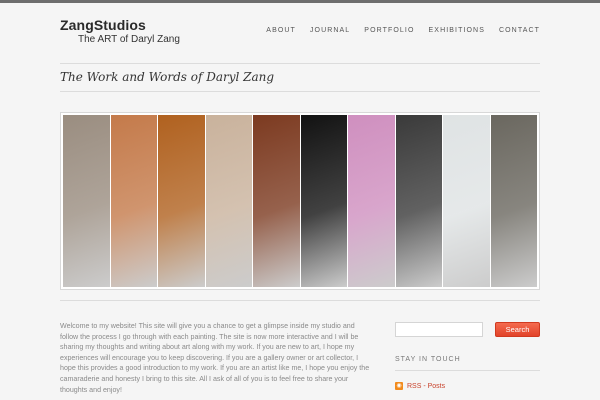 The height and width of the screenshot is (400, 600). What do you see at coordinates (281, 30) in the screenshot?
I see `nav-about: ABOUT` at bounding box center [281, 30].